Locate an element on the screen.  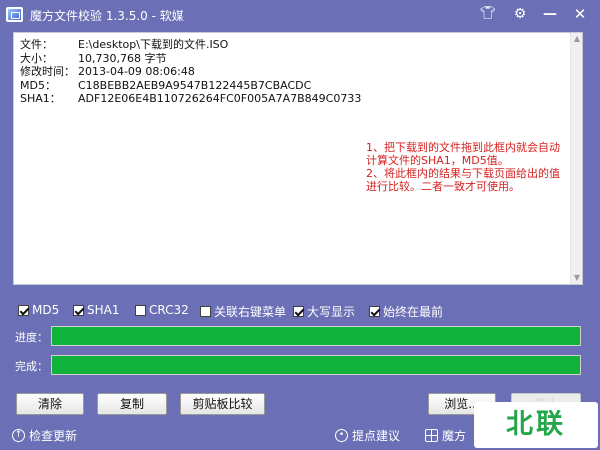
hint-line: 计算文件的SHA1，MD5值。 is located at coordinates (437, 160).